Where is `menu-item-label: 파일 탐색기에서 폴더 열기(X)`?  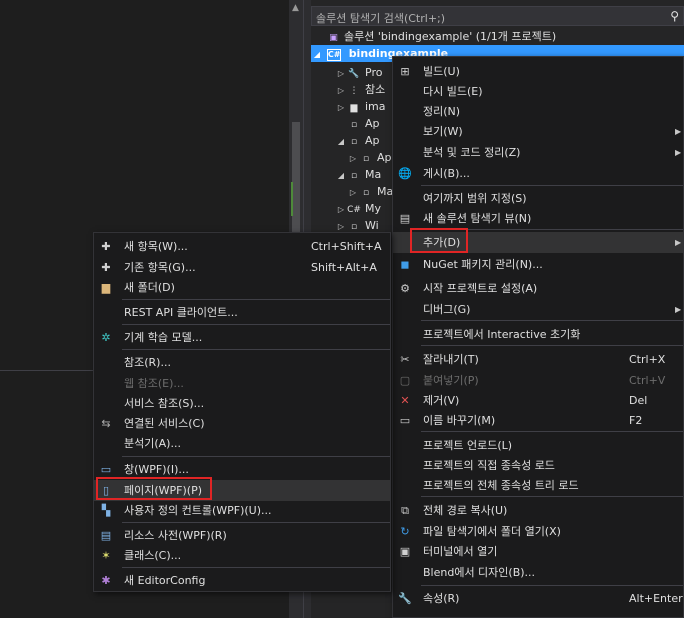 menu-item-label: 파일 탐색기에서 폴더 열기(X) is located at coordinates (492, 531).